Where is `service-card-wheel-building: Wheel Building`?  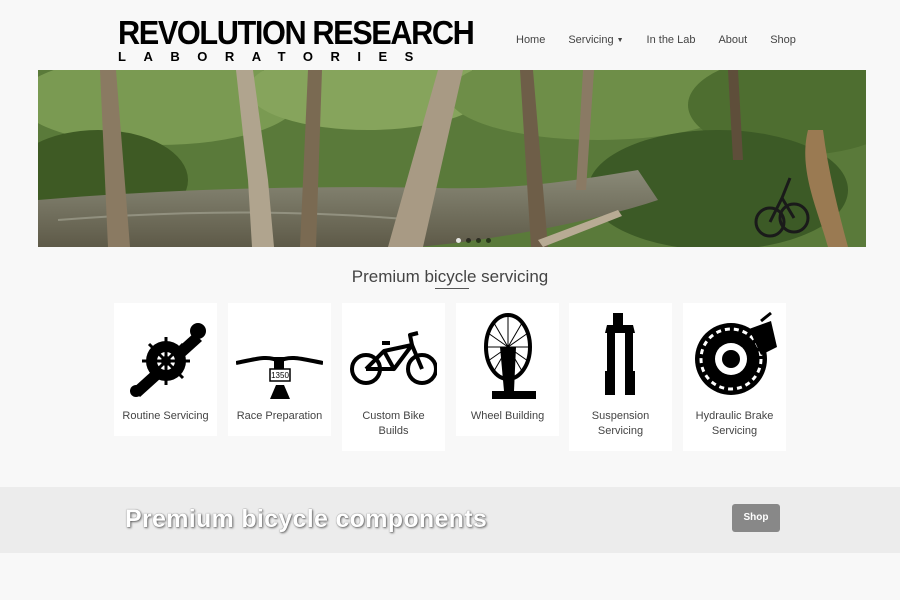 service-card-wheel-building: Wheel Building is located at coordinates (507, 369).